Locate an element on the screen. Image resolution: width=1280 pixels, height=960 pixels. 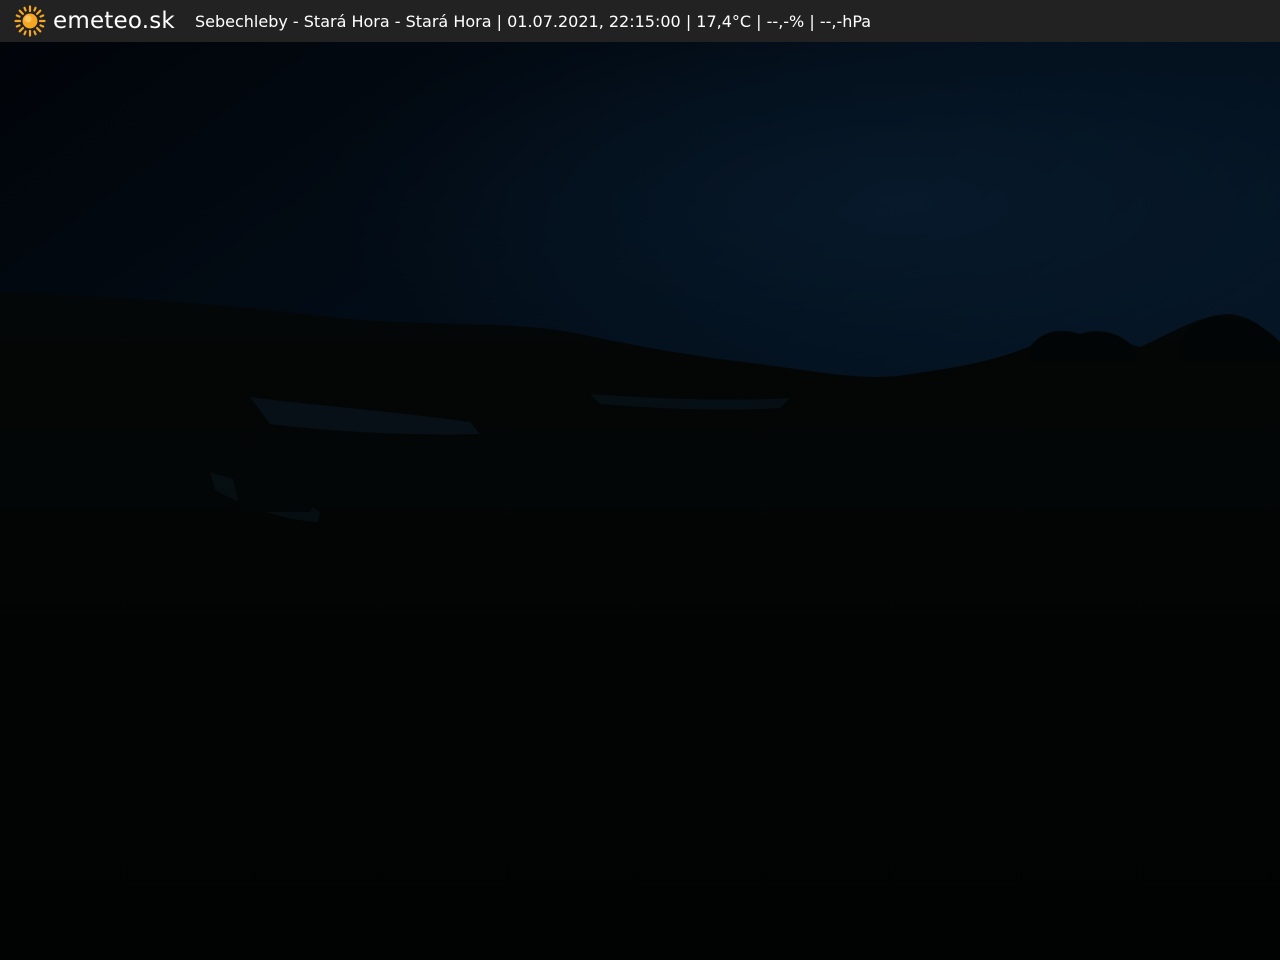
brand-name: emeteo.sk is located at coordinates (114, 21).